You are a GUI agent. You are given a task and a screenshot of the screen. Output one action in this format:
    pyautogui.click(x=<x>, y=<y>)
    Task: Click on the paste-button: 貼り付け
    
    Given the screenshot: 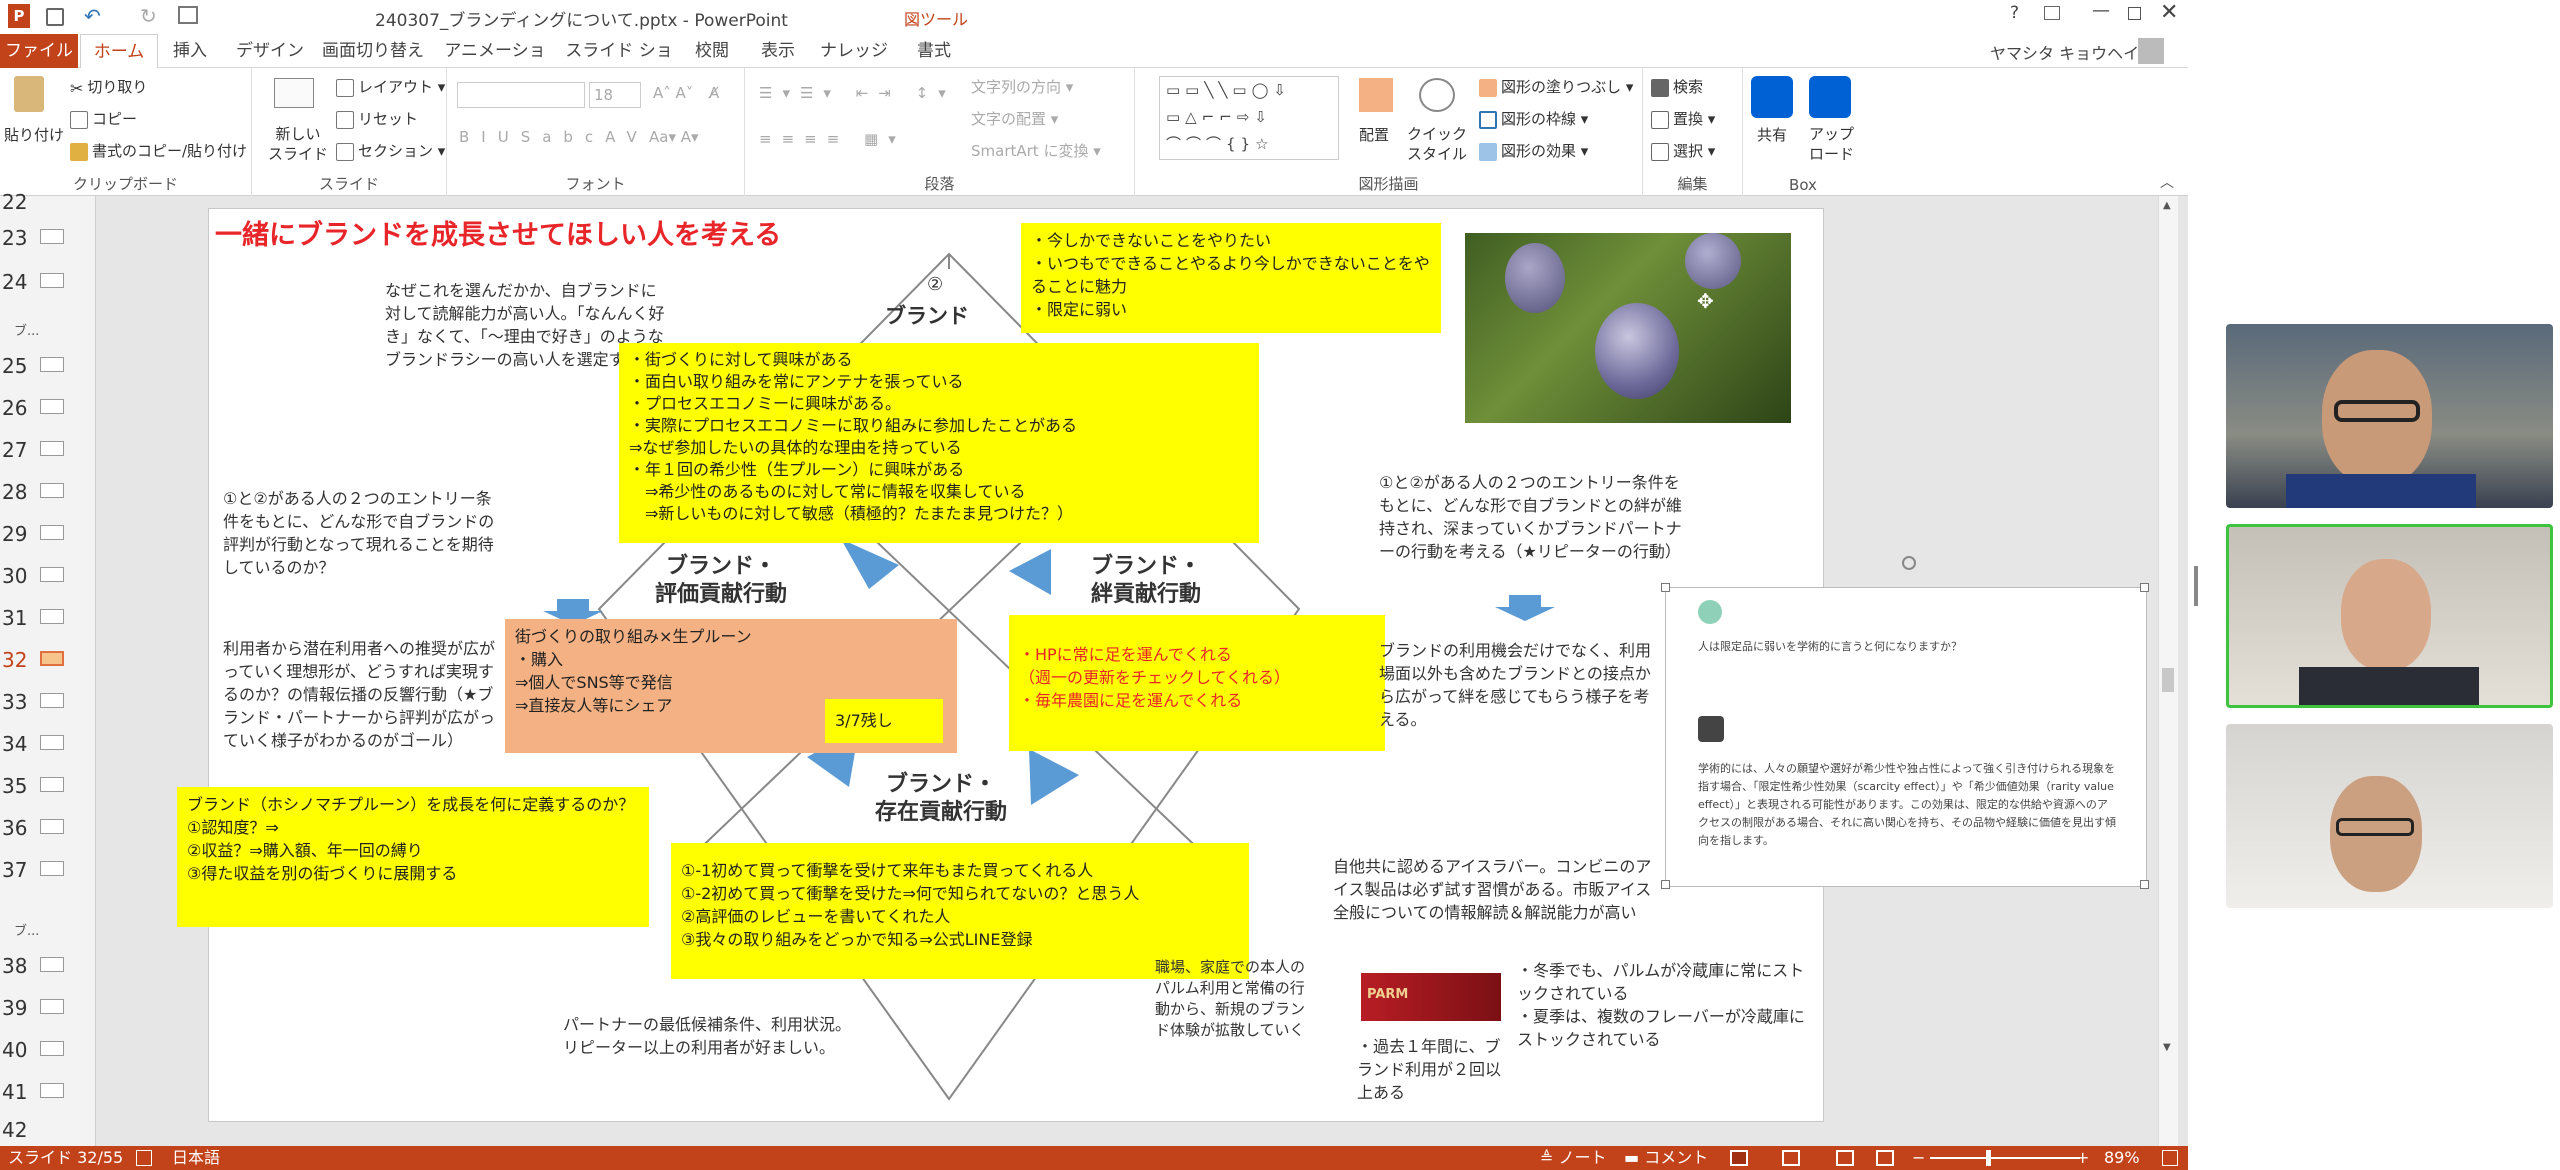 What is the action you would take?
    pyautogui.click(x=34, y=134)
    